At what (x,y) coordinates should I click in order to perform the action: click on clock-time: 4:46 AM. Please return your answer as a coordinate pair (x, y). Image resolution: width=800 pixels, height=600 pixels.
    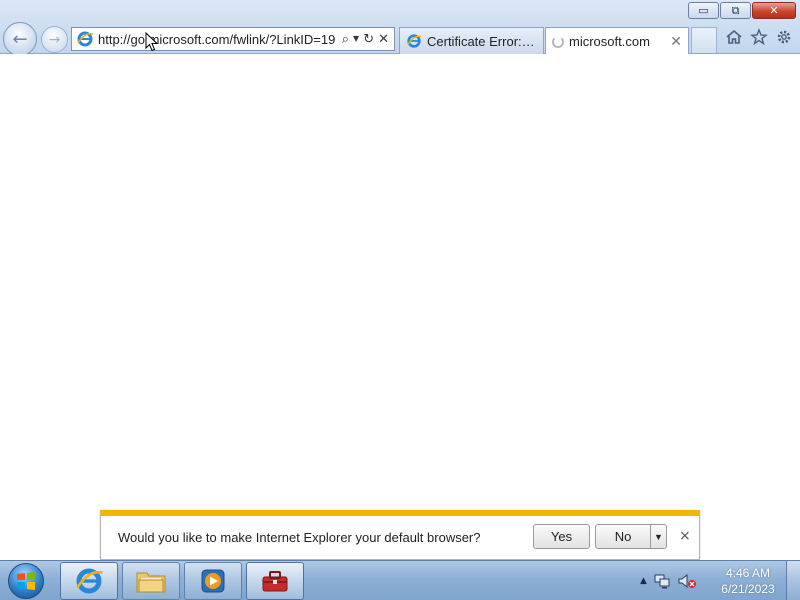
    Looking at the image, I should click on (748, 573).